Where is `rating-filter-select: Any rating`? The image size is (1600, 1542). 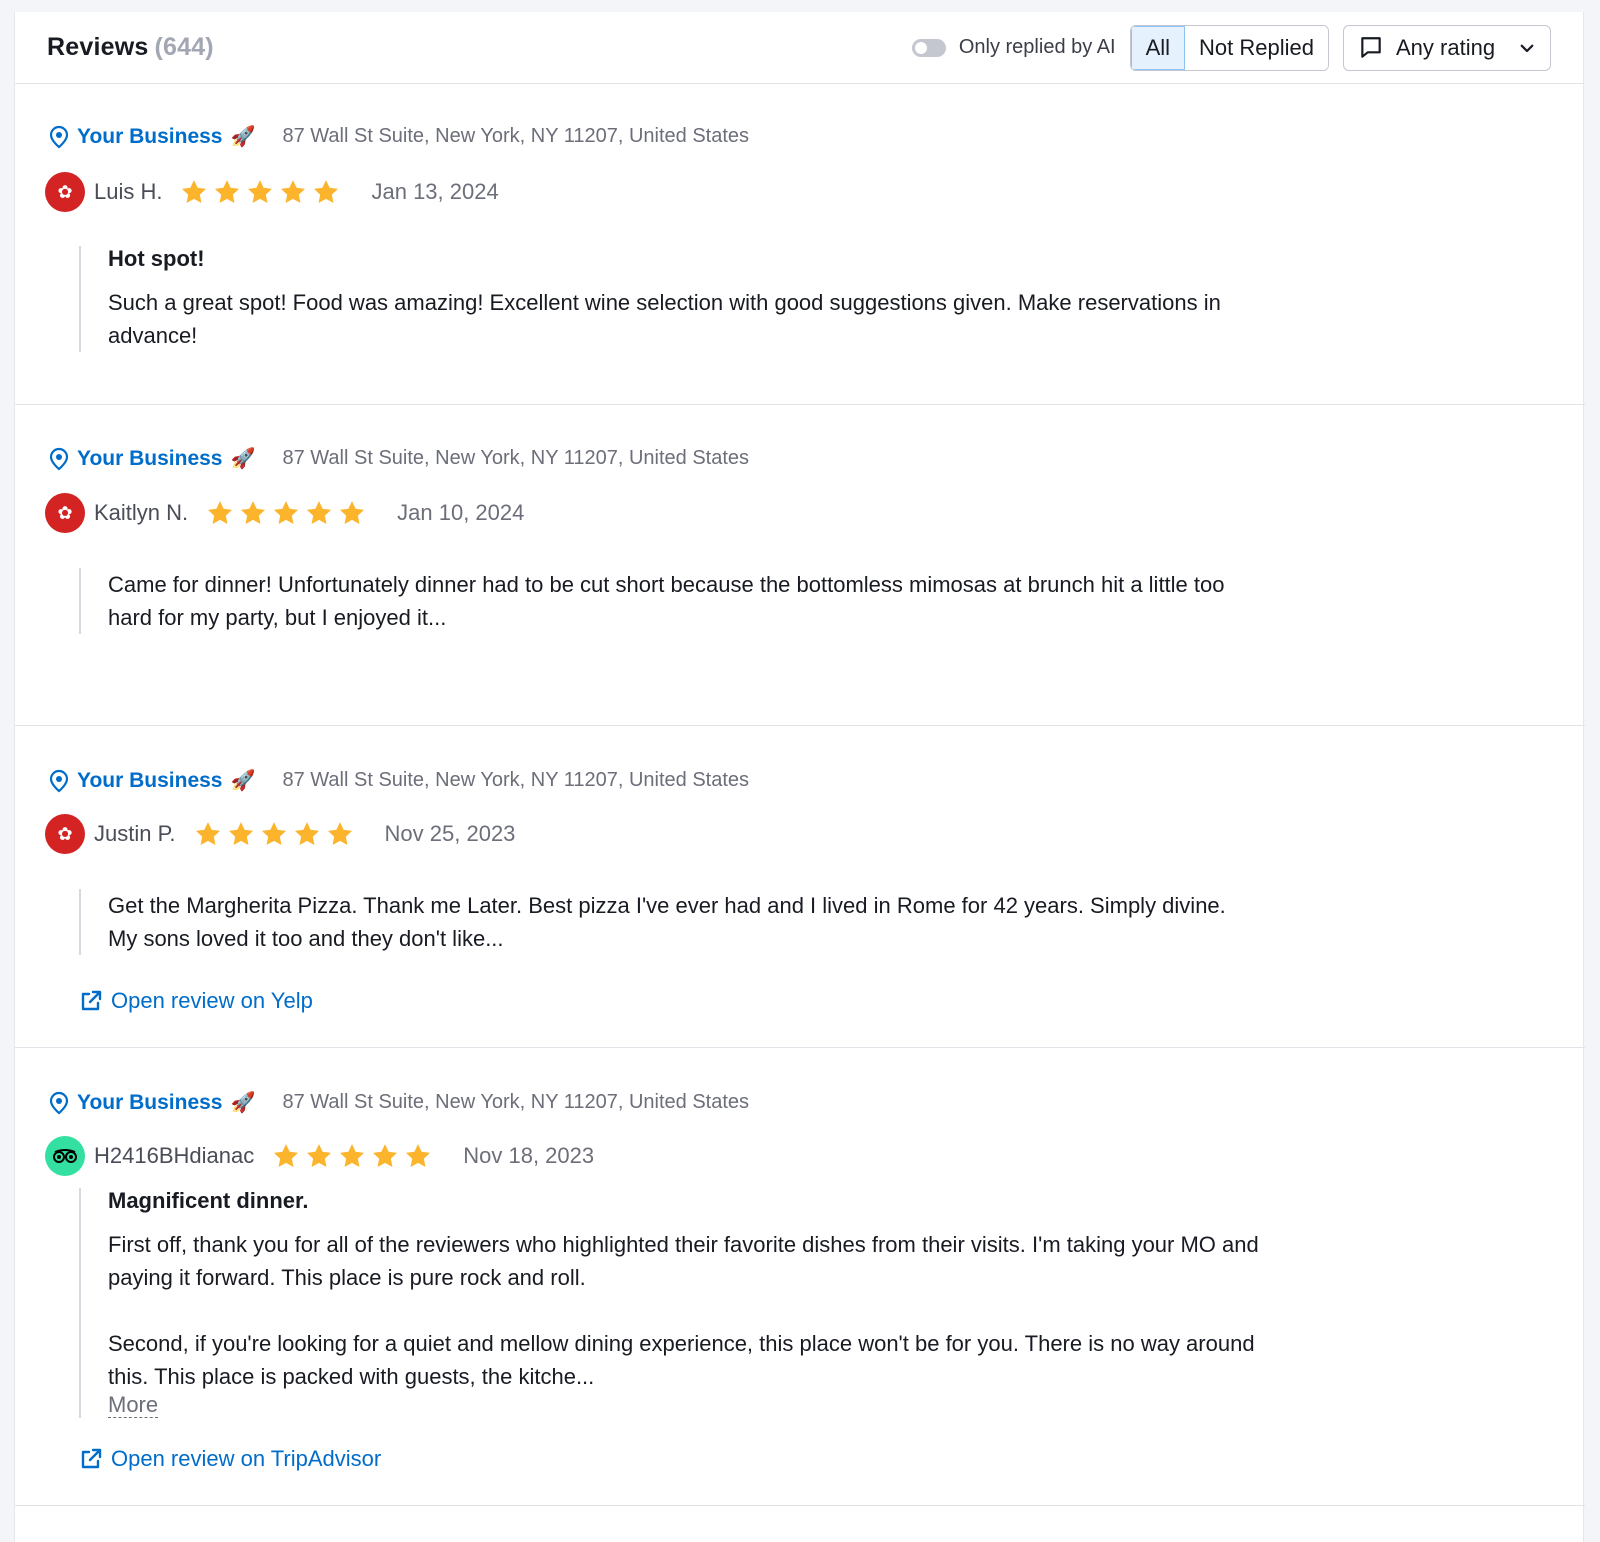
rating-filter-select: Any rating is located at coordinates (1447, 47).